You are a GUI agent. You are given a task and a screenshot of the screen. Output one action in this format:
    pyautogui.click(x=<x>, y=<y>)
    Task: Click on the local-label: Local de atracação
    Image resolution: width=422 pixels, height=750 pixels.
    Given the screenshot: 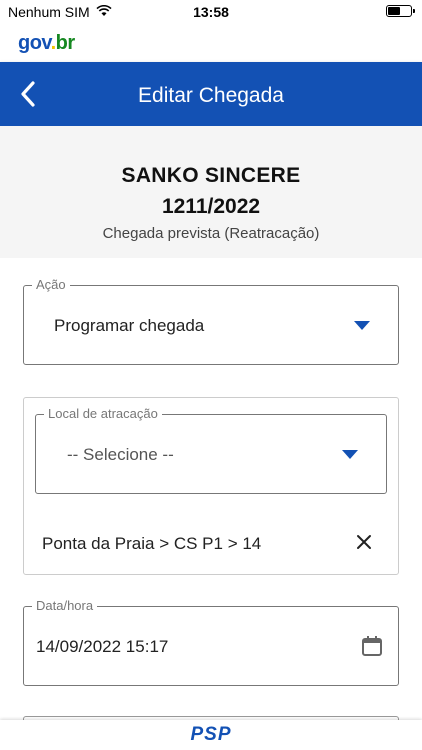 What is the action you would take?
    pyautogui.click(x=103, y=413)
    